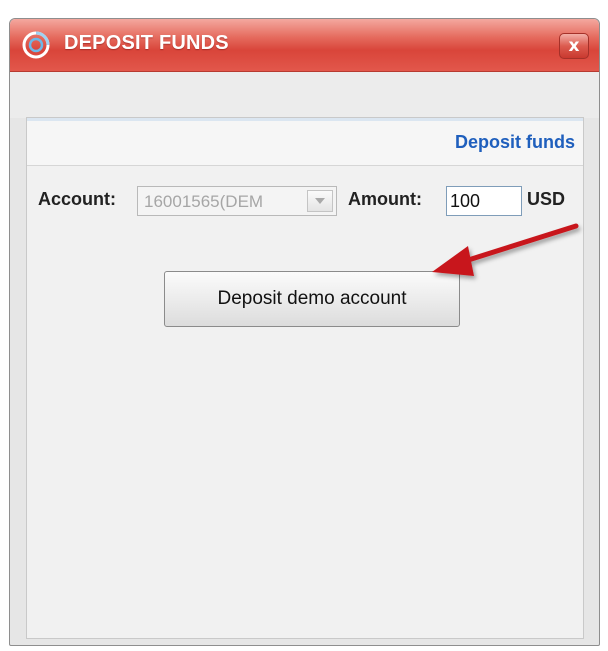 The height and width of the screenshot is (651, 608). I want to click on amount-label: Amount:, so click(385, 199).